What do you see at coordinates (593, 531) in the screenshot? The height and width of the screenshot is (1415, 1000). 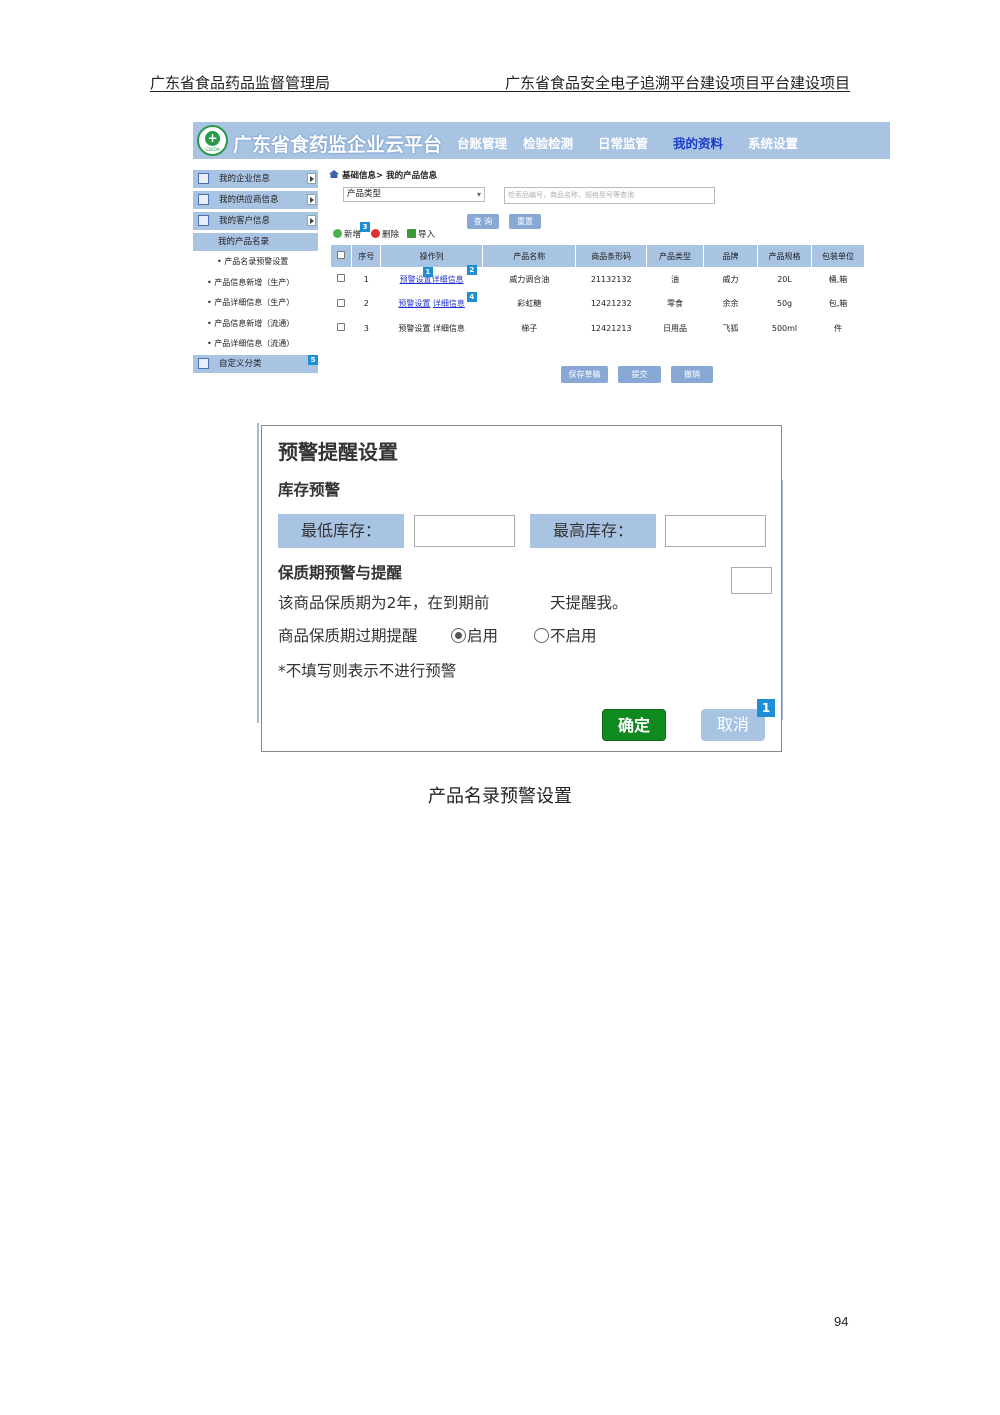 I see `max-stock-label: 最高库存：` at bounding box center [593, 531].